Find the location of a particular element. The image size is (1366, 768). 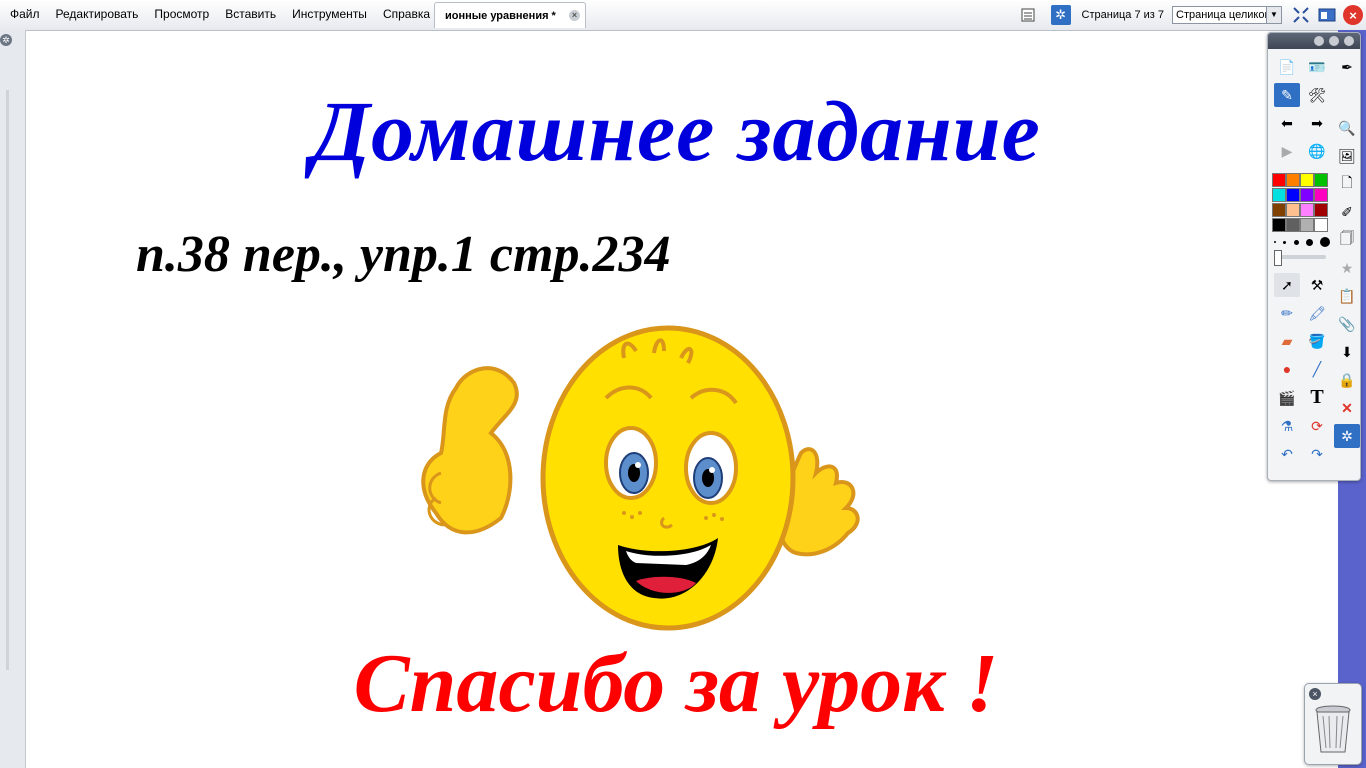

menu-insert: Вставить is located at coordinates (250, 14).